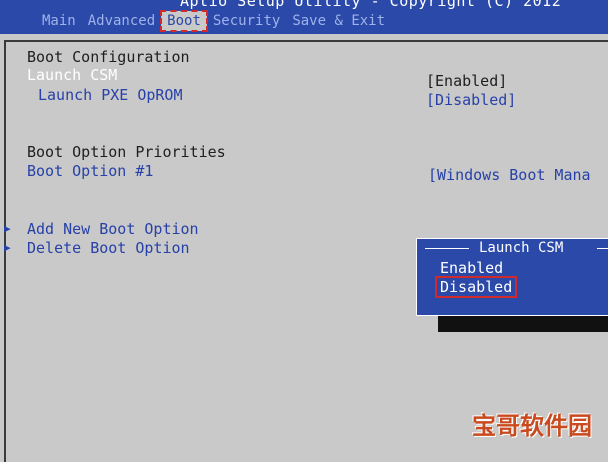 This screenshot has width=608, height=462. Describe the element at coordinates (471, 268) in the screenshot. I see `option-enabled: Enabled` at that location.